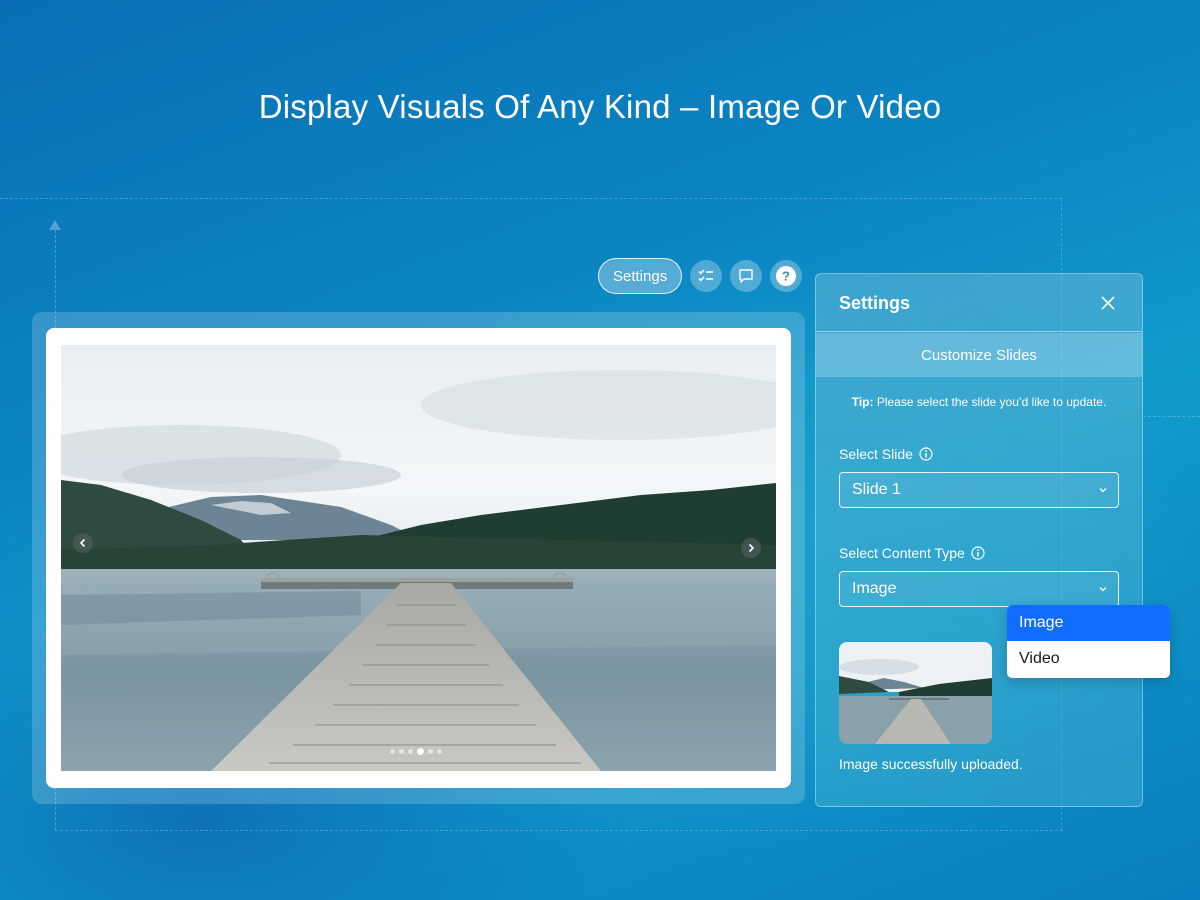  I want to click on thumbnail-photo, so click(915, 693).